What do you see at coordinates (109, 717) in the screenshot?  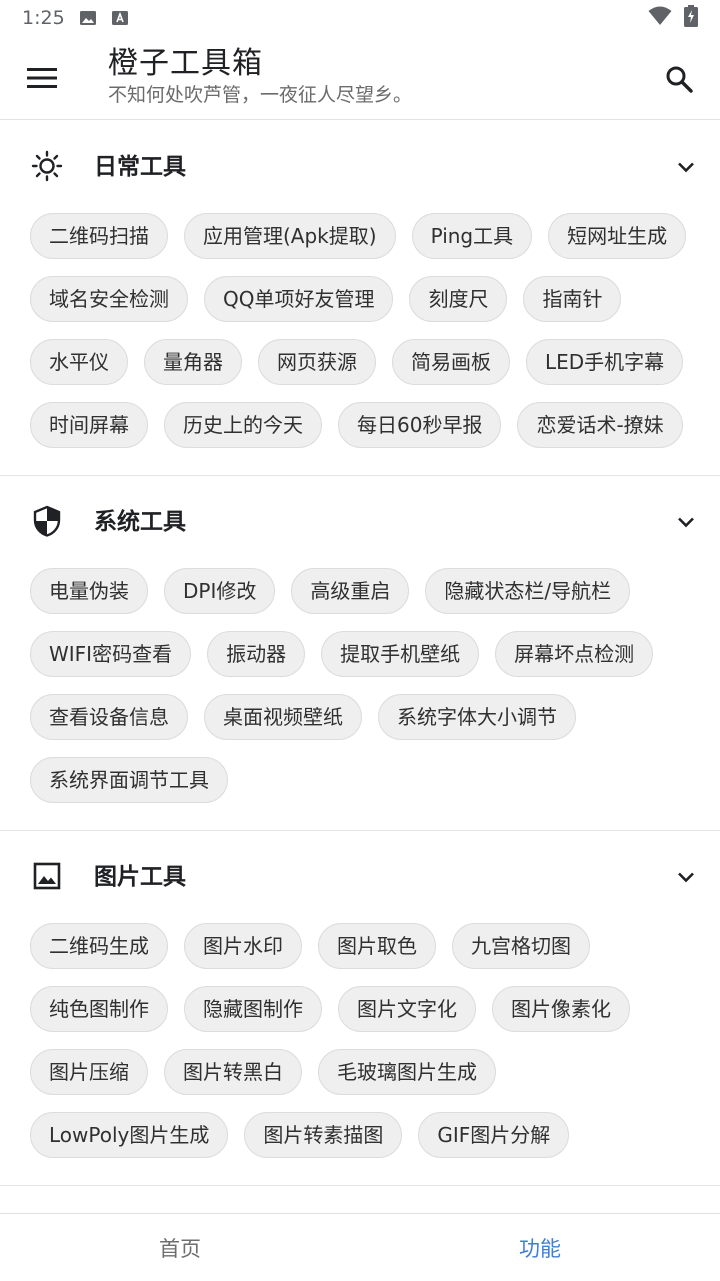 I see `chip-device-info: 查看设备信息` at bounding box center [109, 717].